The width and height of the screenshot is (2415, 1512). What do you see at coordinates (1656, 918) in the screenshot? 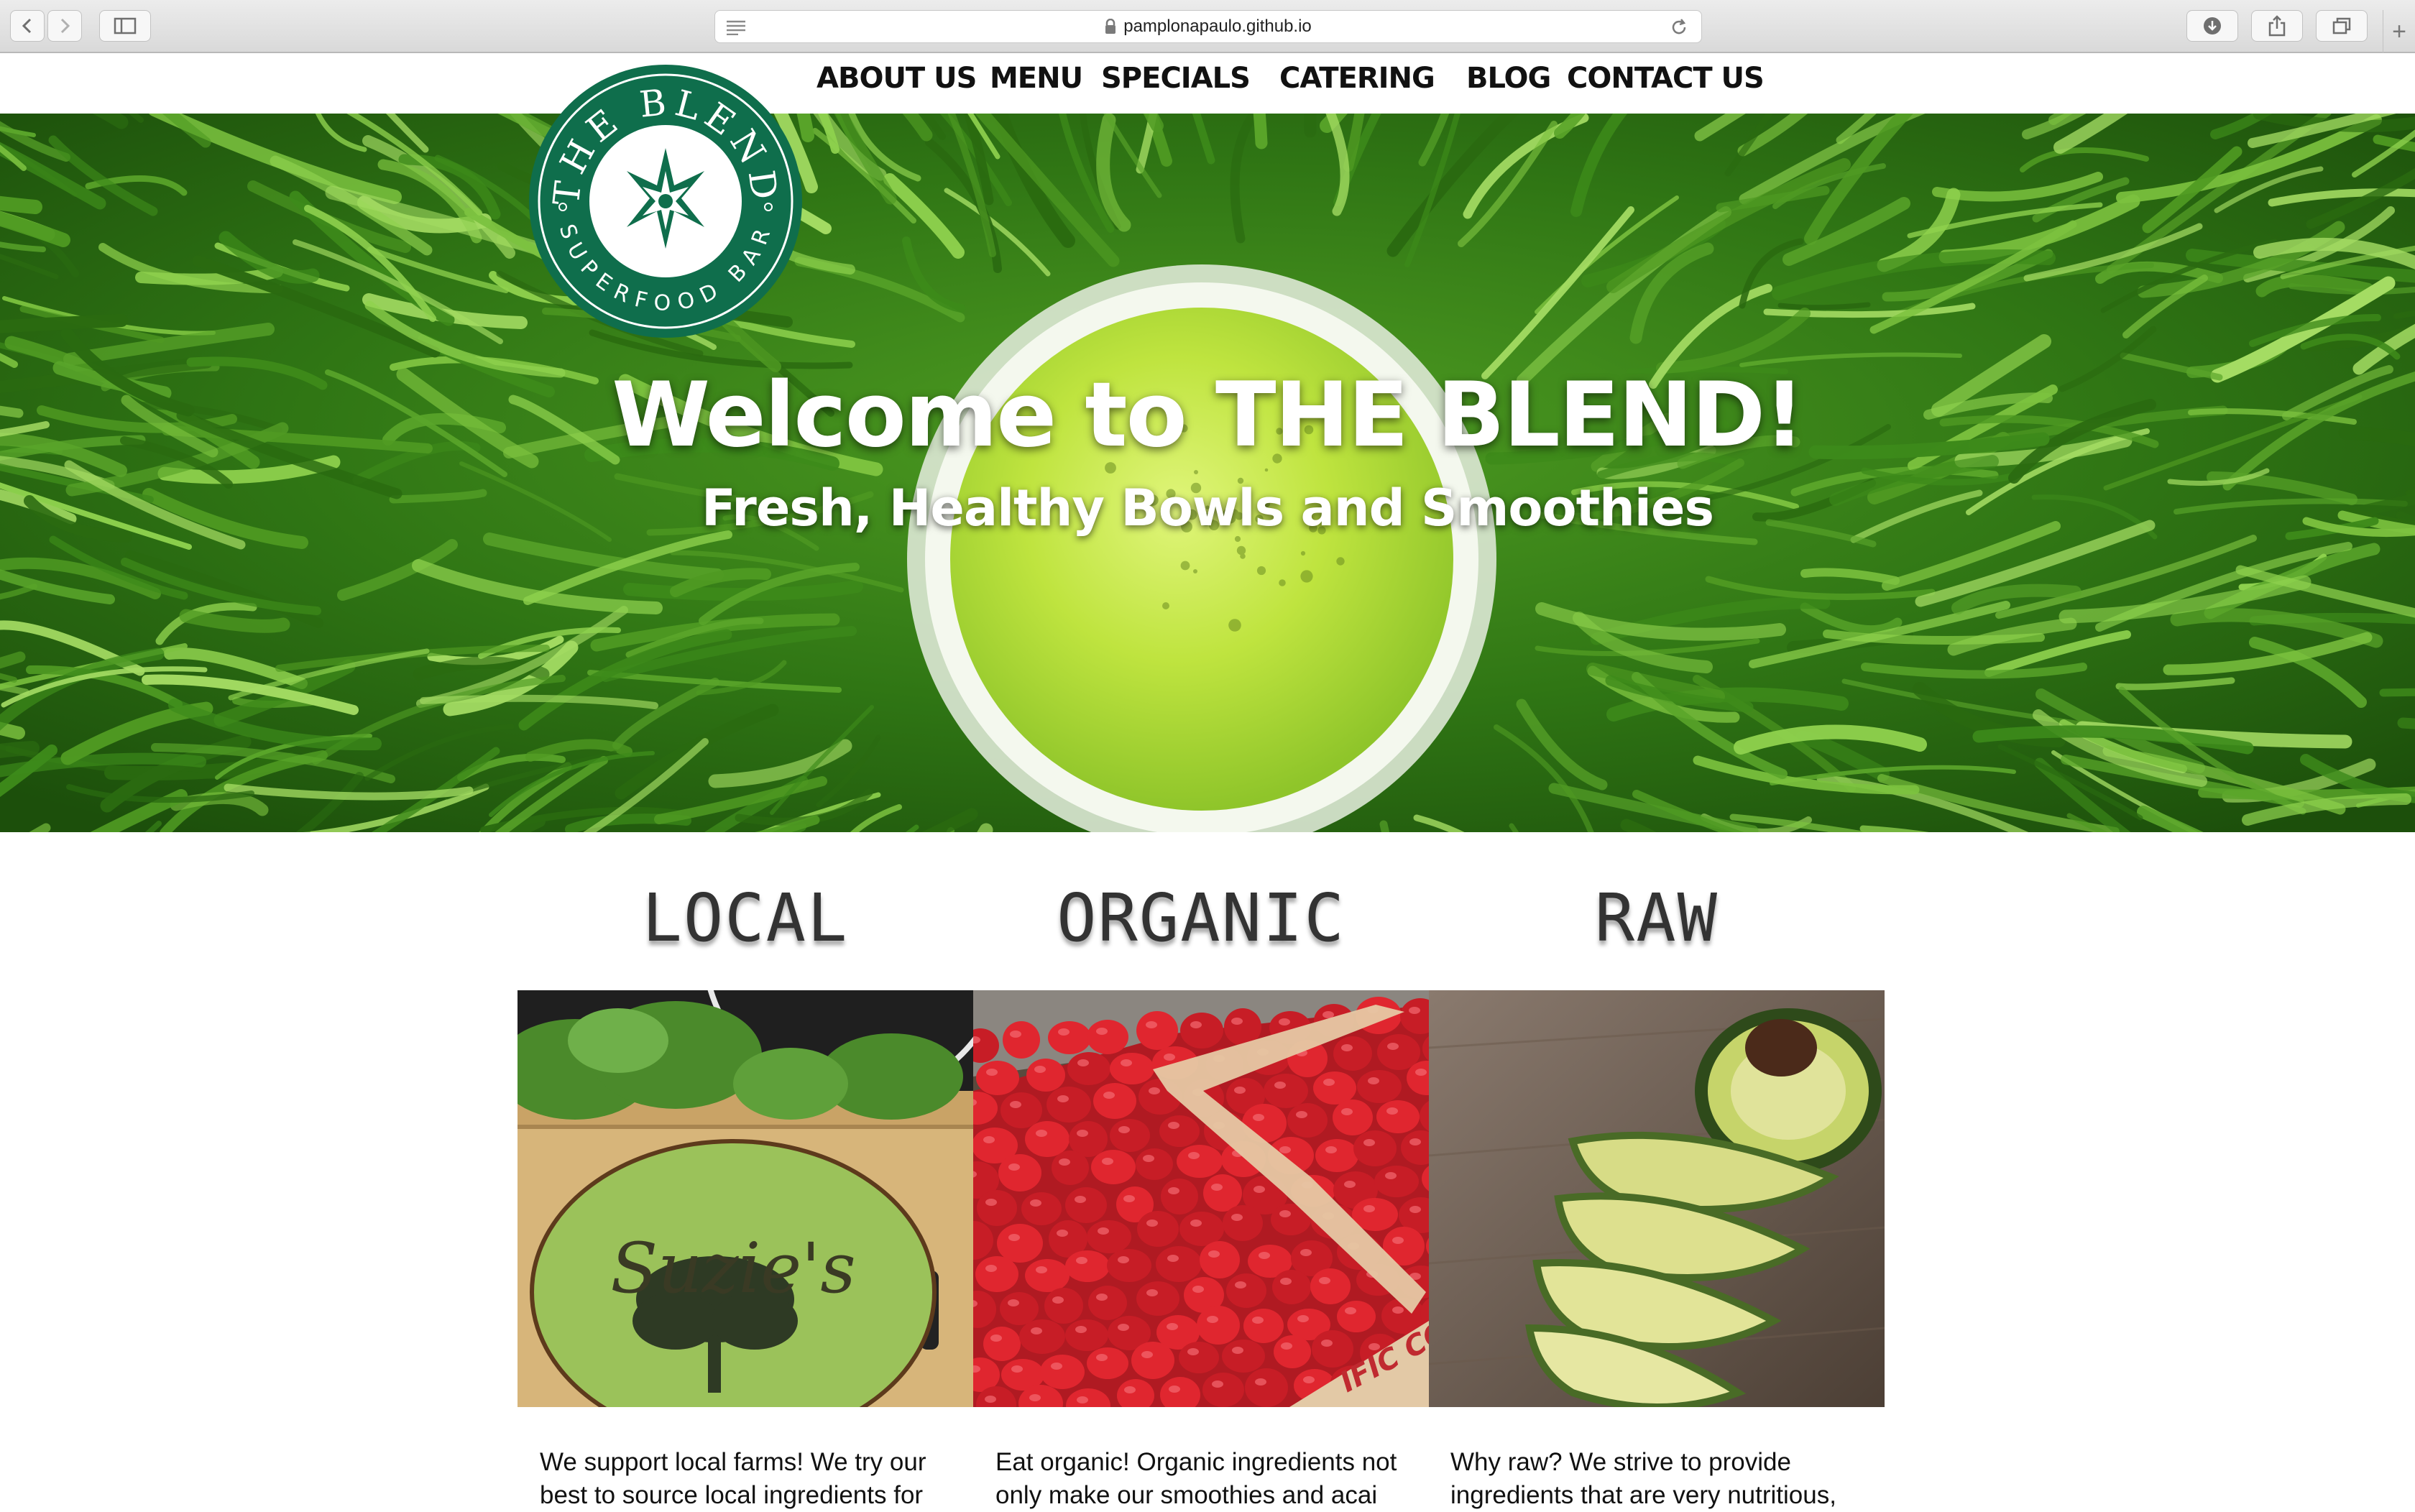
I see `feature-title-raw: RAW` at bounding box center [1656, 918].